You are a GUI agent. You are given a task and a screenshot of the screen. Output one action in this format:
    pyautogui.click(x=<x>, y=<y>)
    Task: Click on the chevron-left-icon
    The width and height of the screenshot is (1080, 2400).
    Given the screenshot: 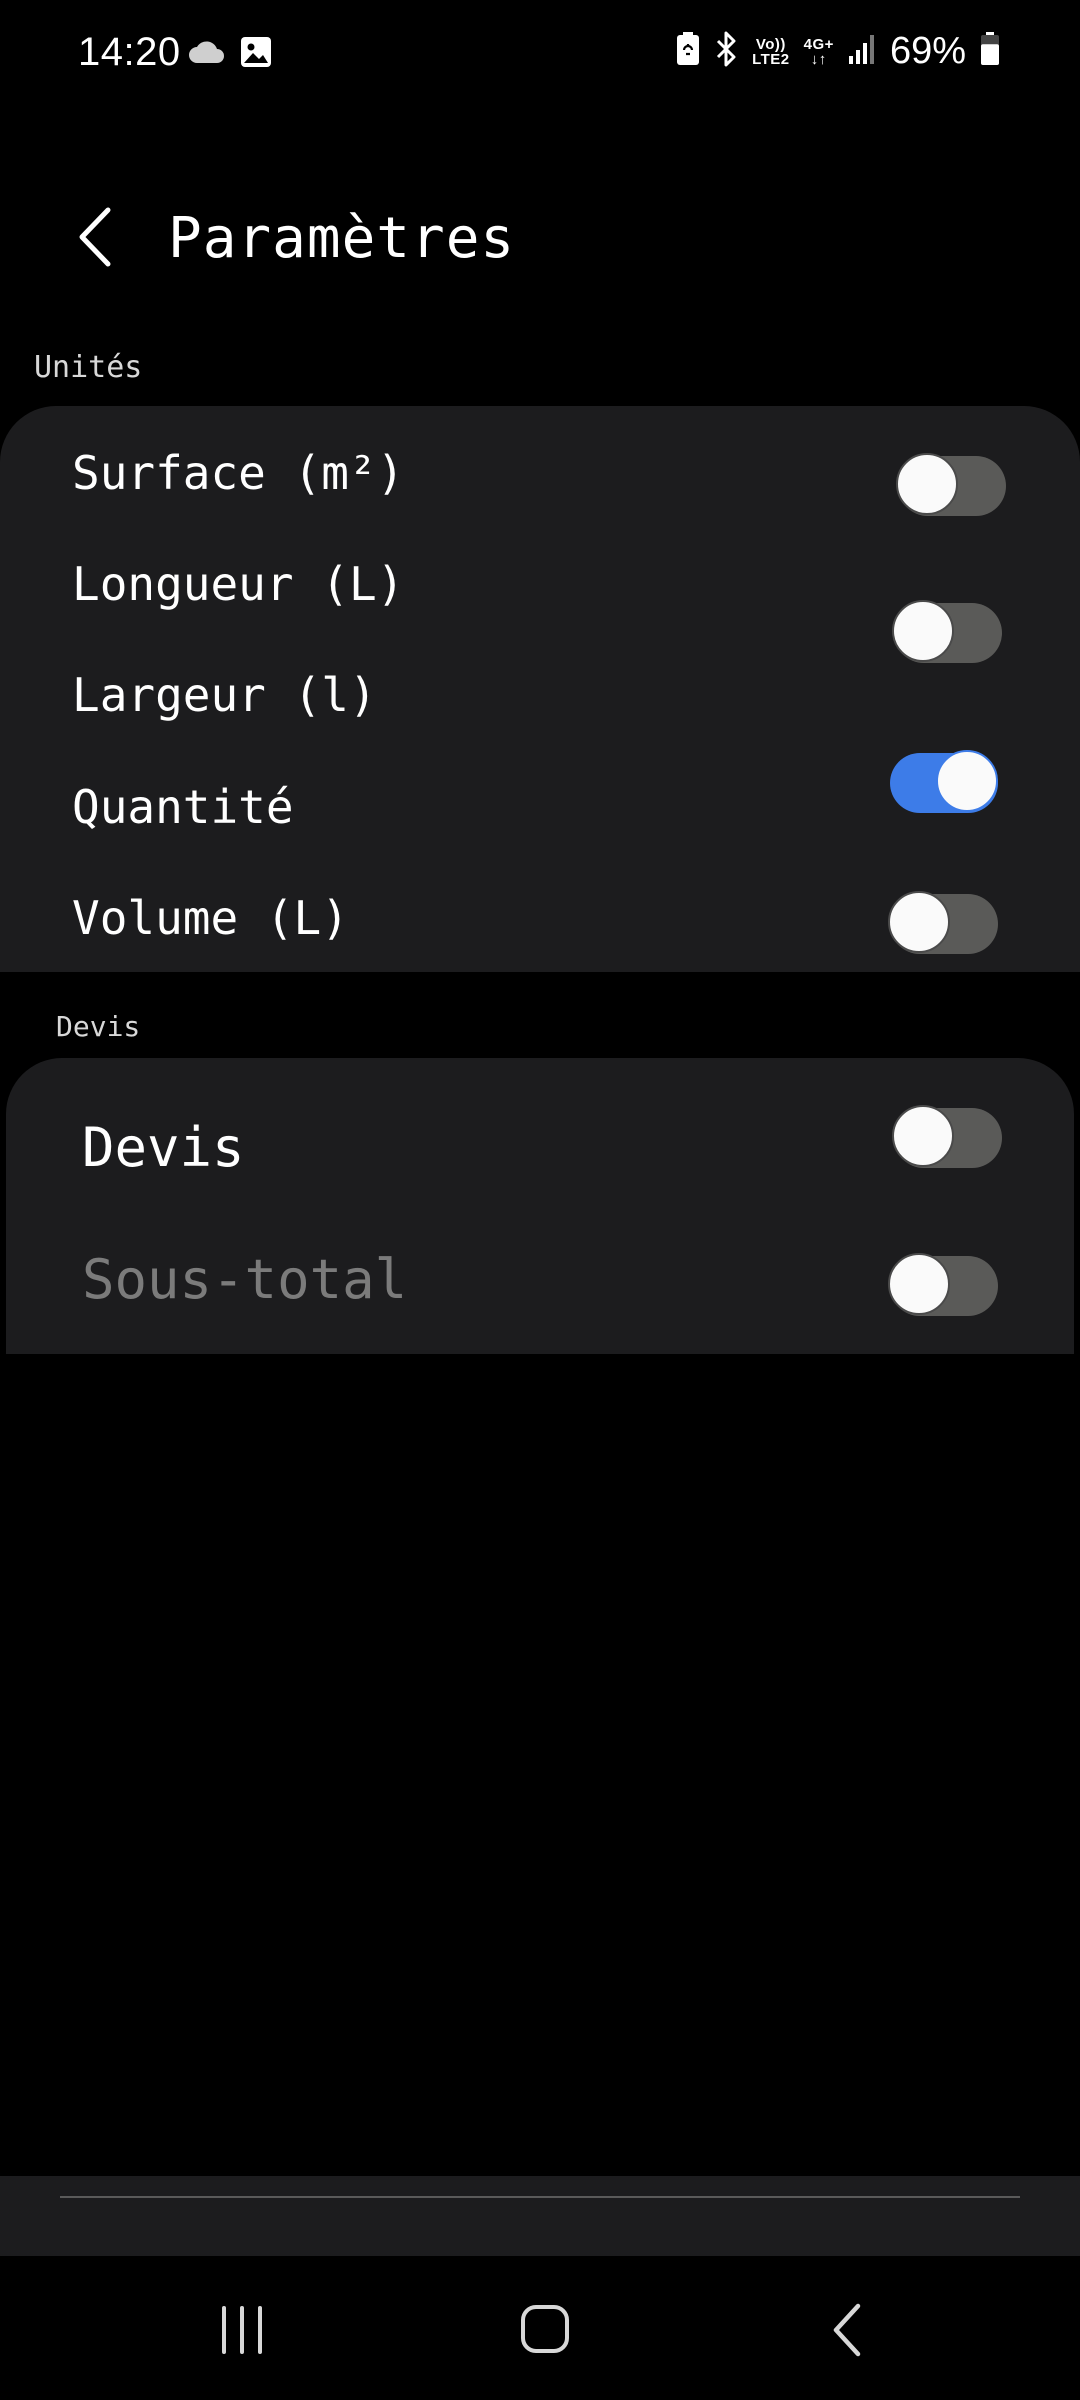 What is the action you would take?
    pyautogui.click(x=95, y=237)
    